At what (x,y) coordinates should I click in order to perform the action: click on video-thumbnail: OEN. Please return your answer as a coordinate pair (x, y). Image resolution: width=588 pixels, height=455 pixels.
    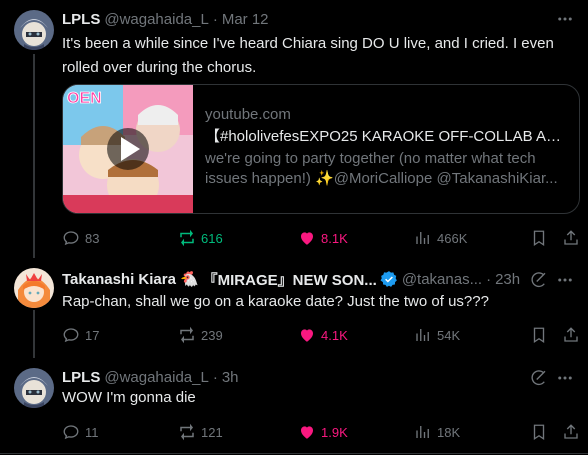
    Looking at the image, I should click on (128, 149).